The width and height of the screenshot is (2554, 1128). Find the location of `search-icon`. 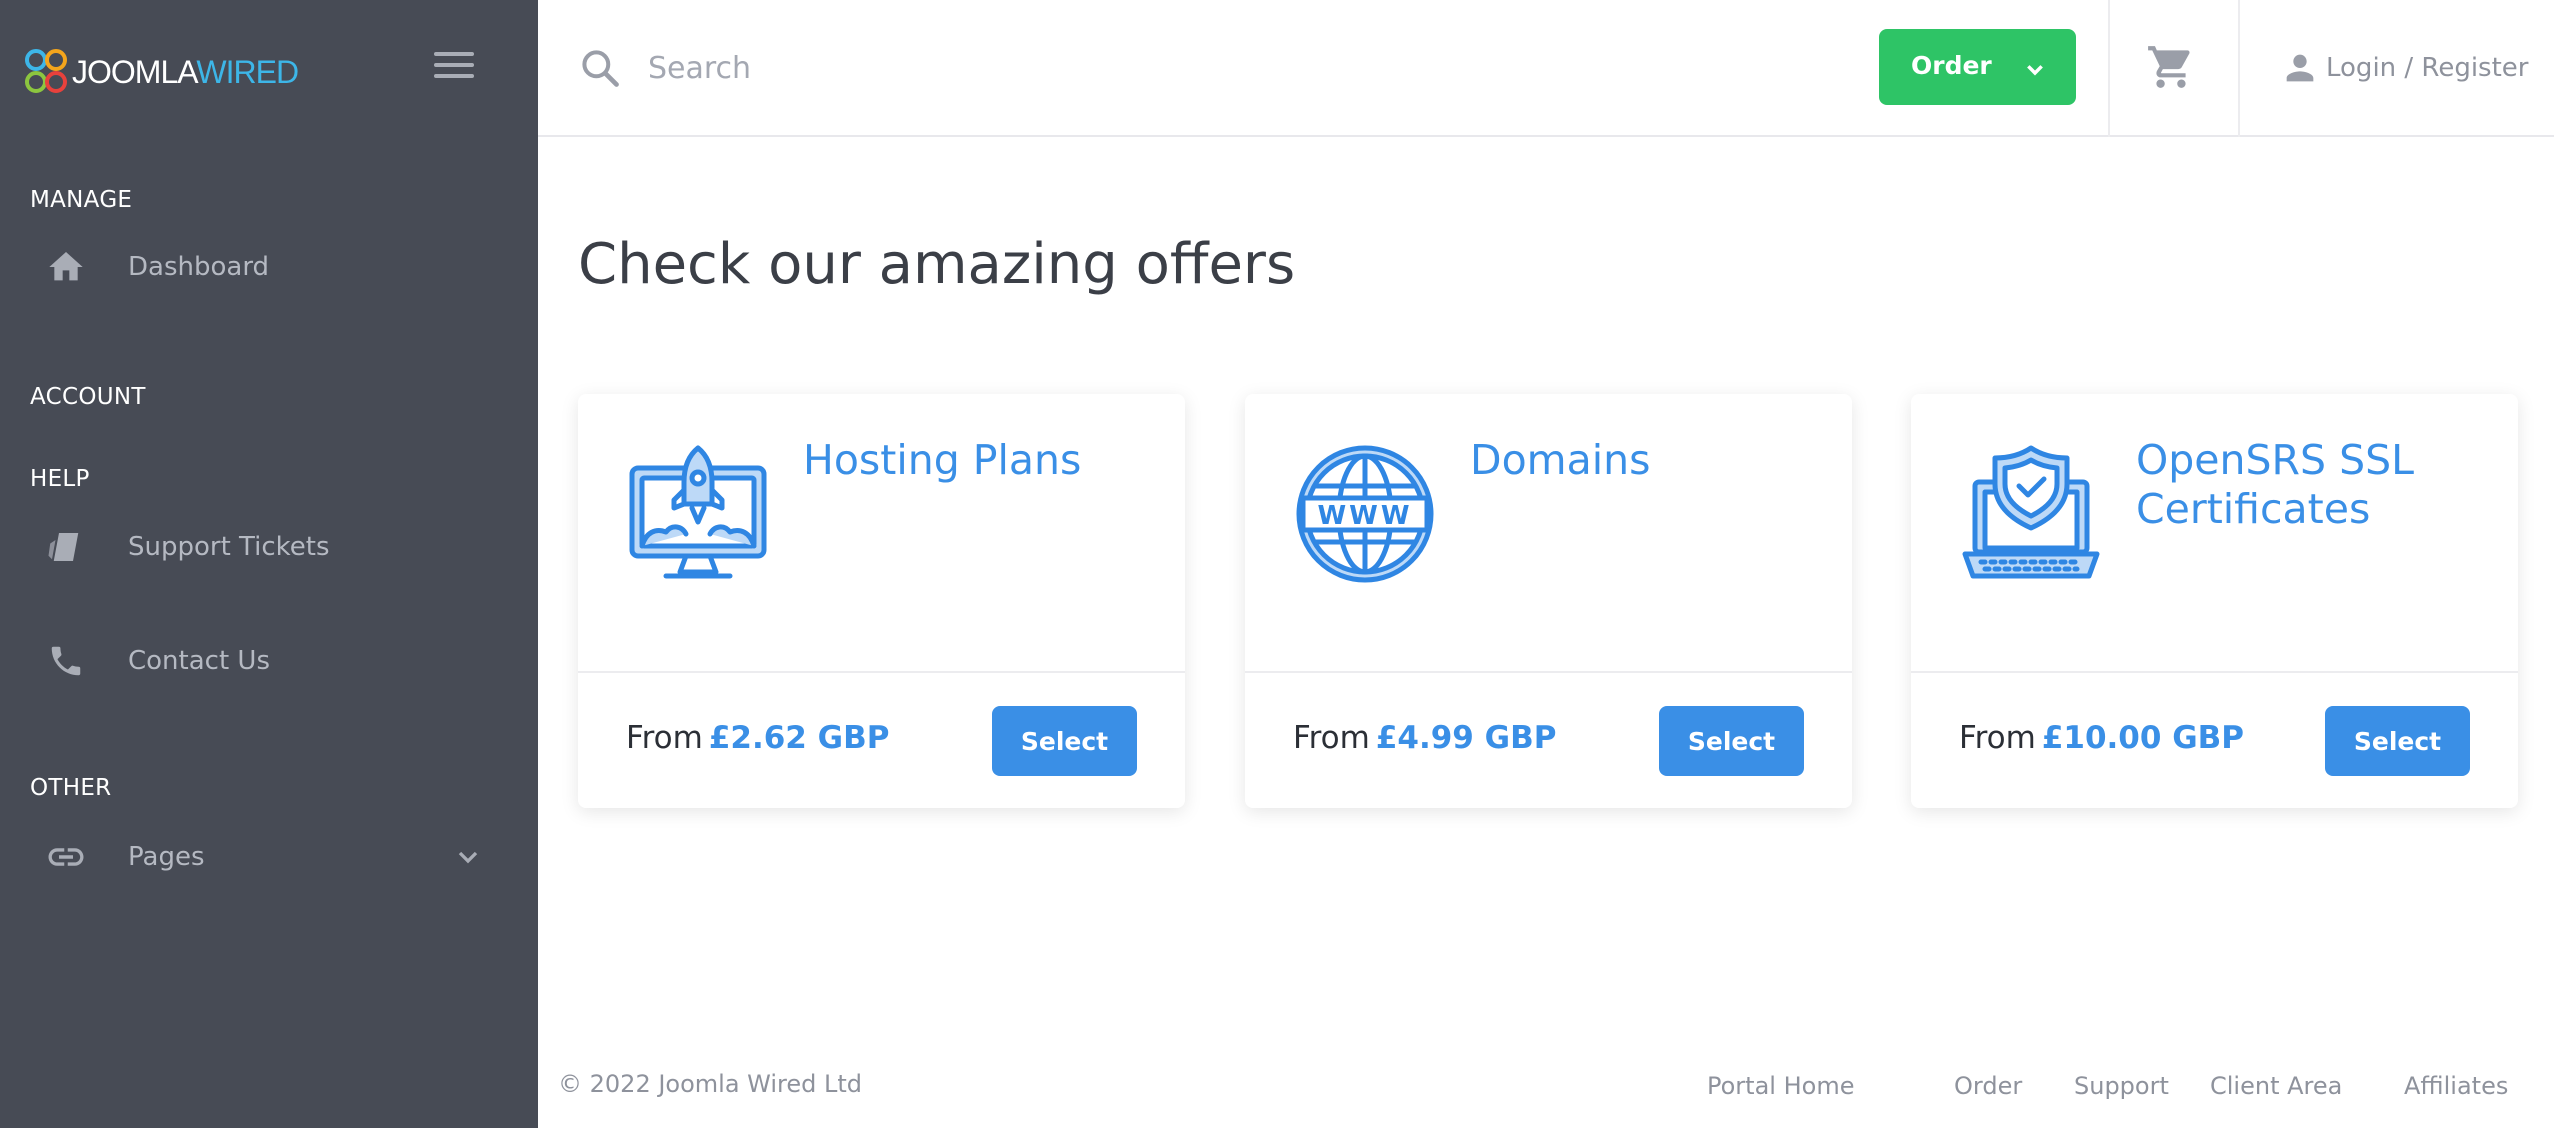

search-icon is located at coordinates (600, 68).